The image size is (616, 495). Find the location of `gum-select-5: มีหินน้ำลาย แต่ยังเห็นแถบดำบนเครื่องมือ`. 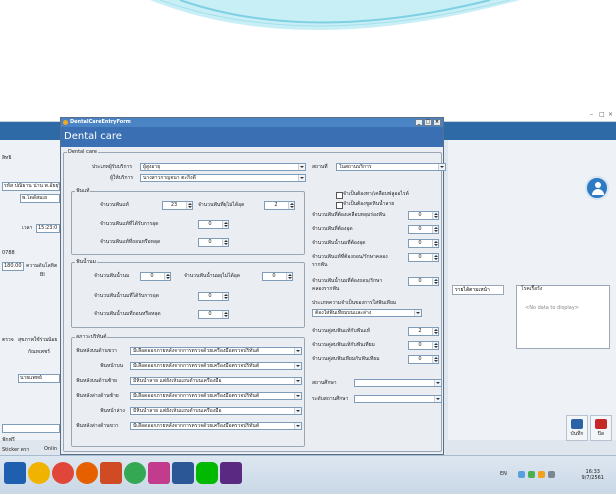

gum-select-5: มีหินน้ำลาย แต่ยังเห็นแถบดำบนเครื่องมือ is located at coordinates (216, 411).